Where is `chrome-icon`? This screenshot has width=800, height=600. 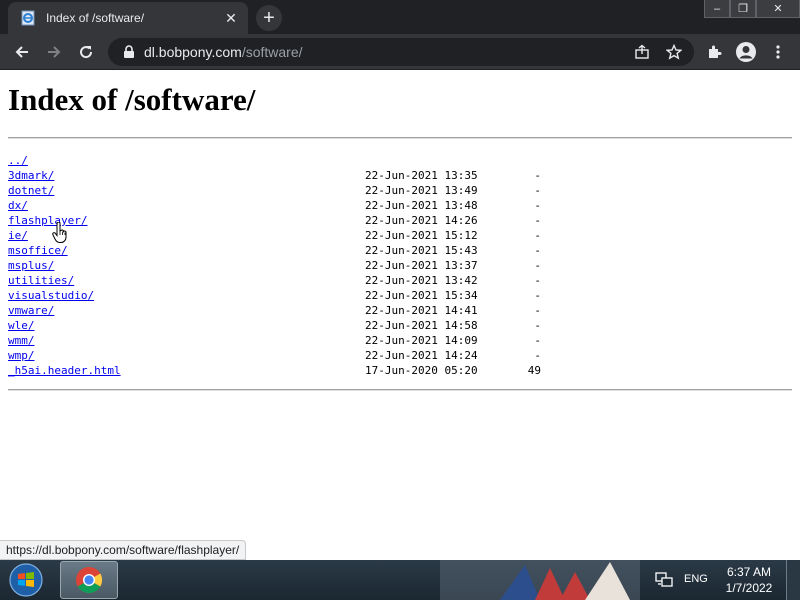 chrome-icon is located at coordinates (89, 580).